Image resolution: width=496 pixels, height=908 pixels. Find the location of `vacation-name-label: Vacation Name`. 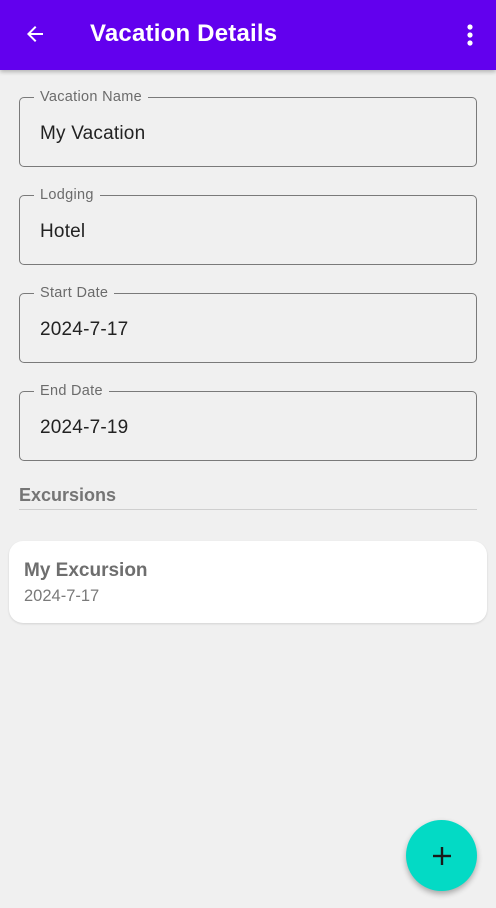

vacation-name-label: Vacation Name is located at coordinates (91, 97).